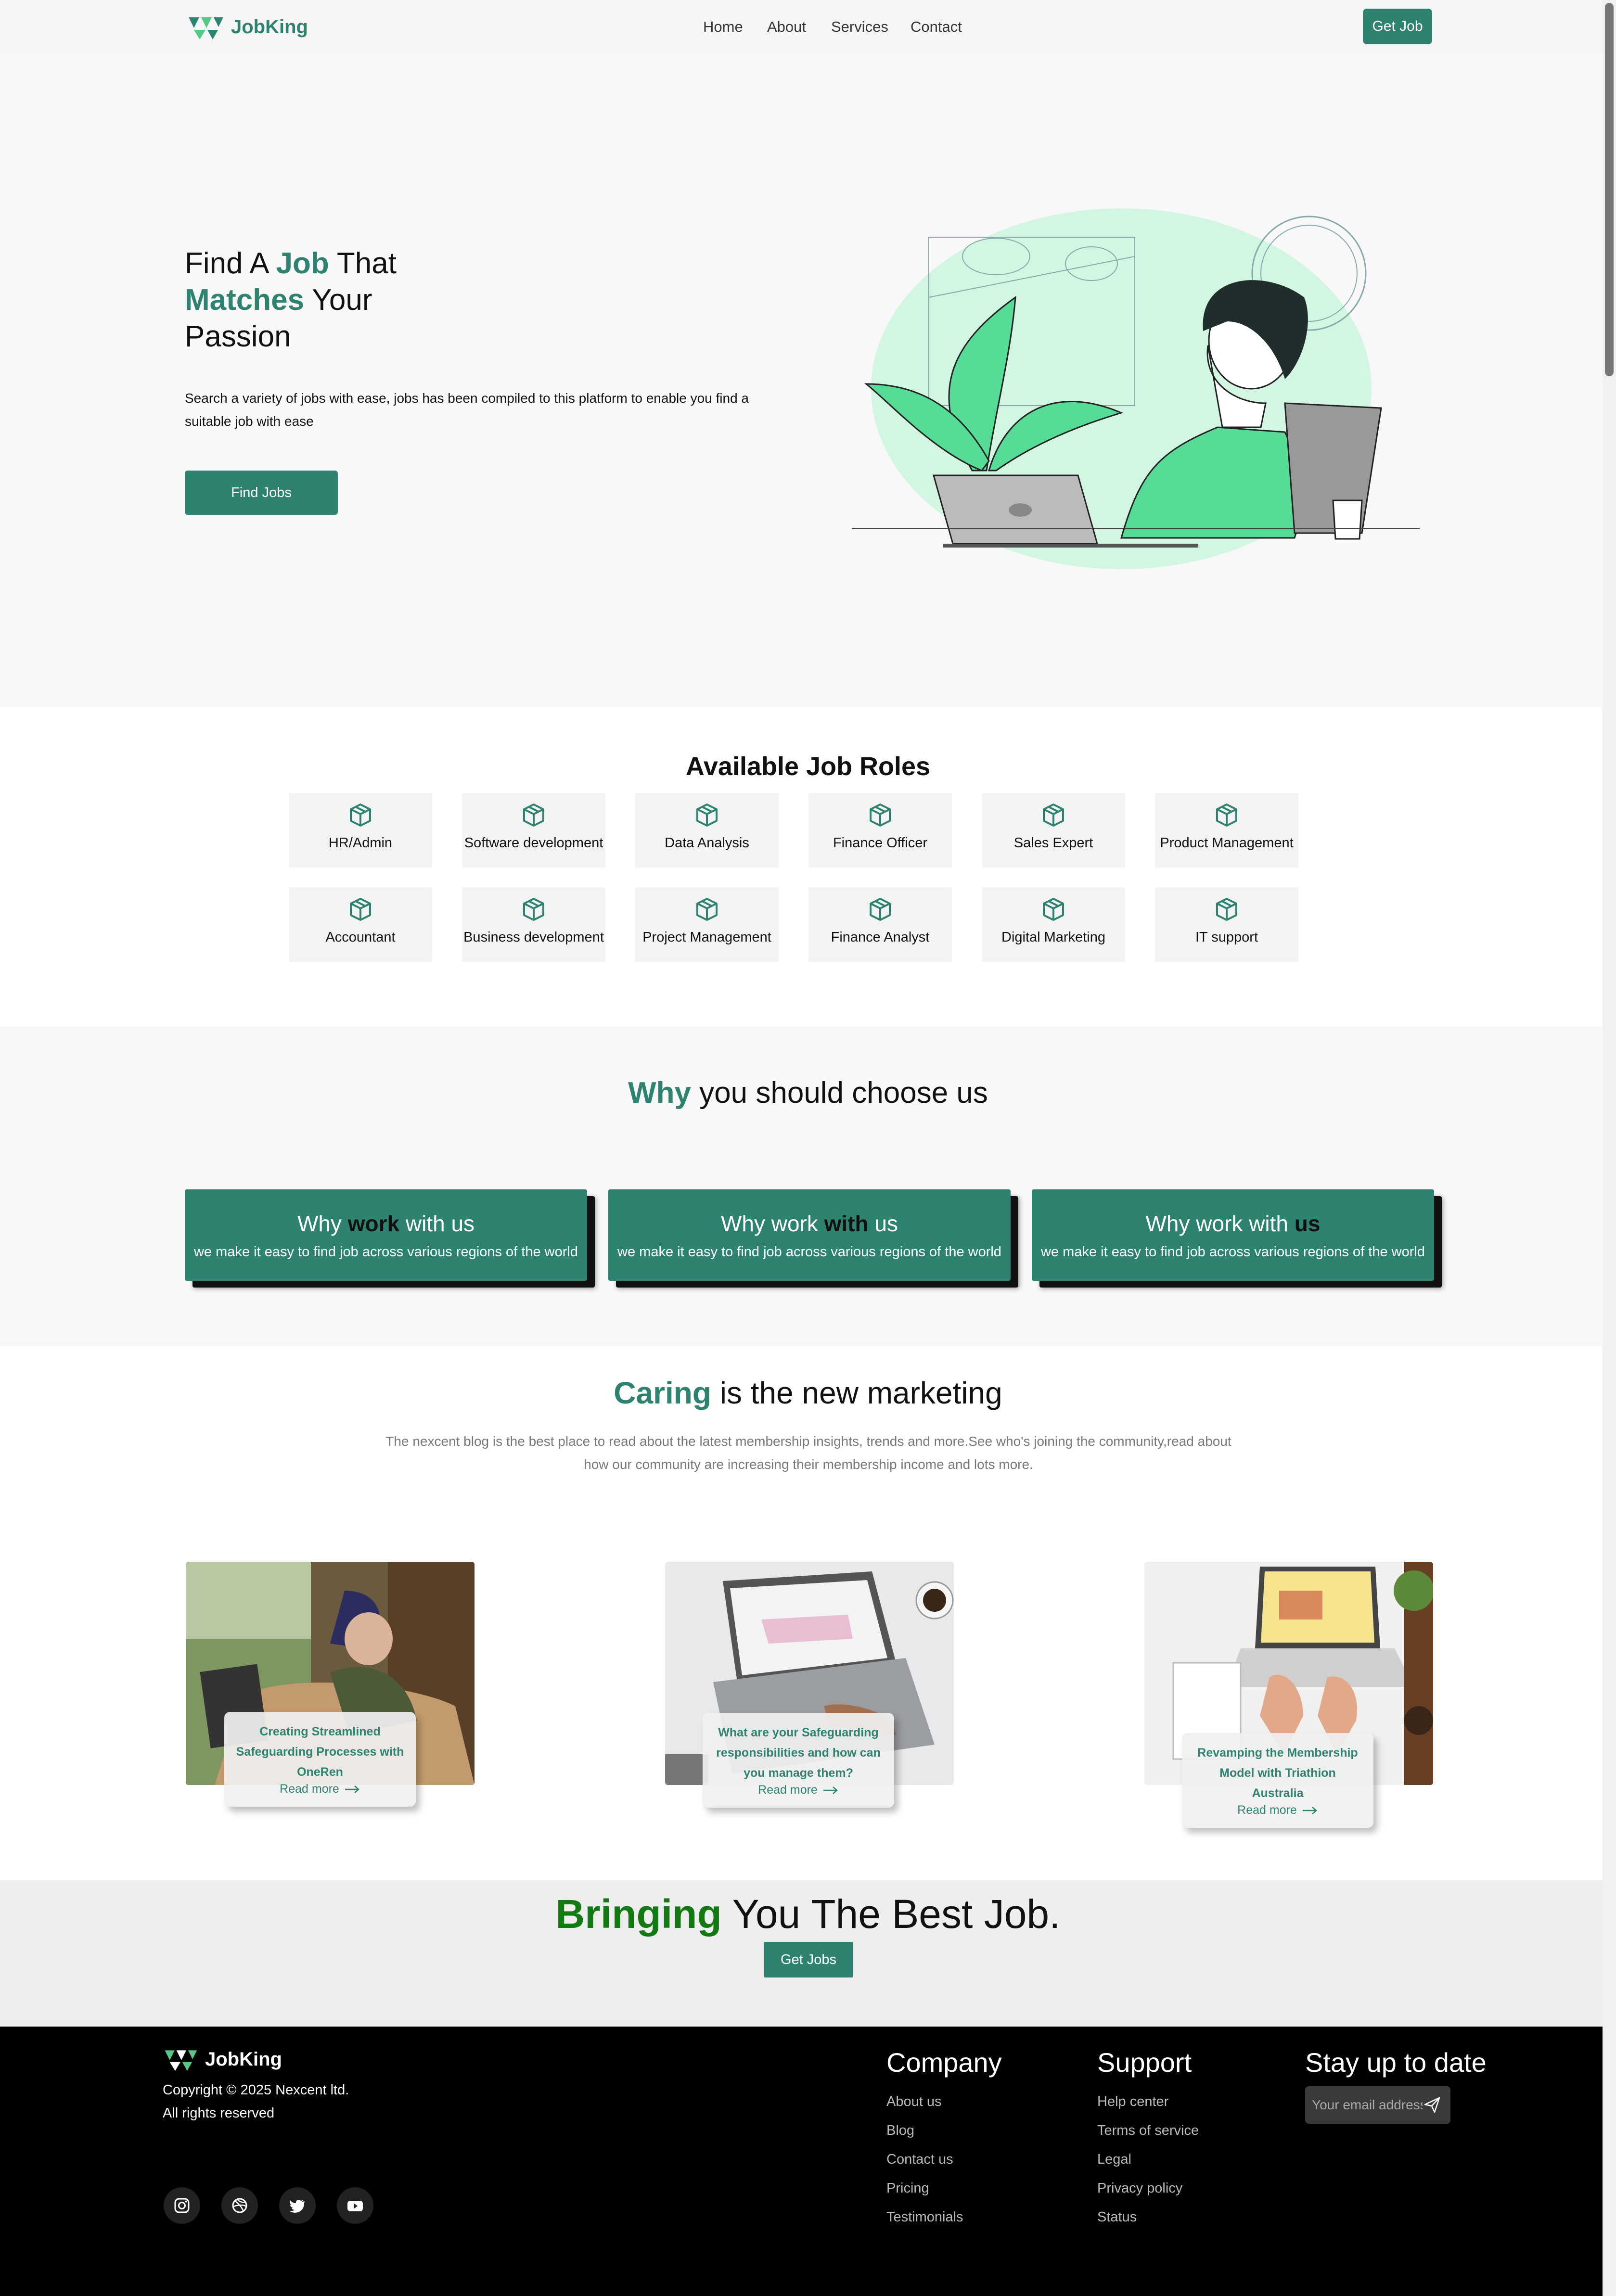  Describe the element at coordinates (1307, 1223) in the screenshot. I see `why-card-title-bold: us` at that location.